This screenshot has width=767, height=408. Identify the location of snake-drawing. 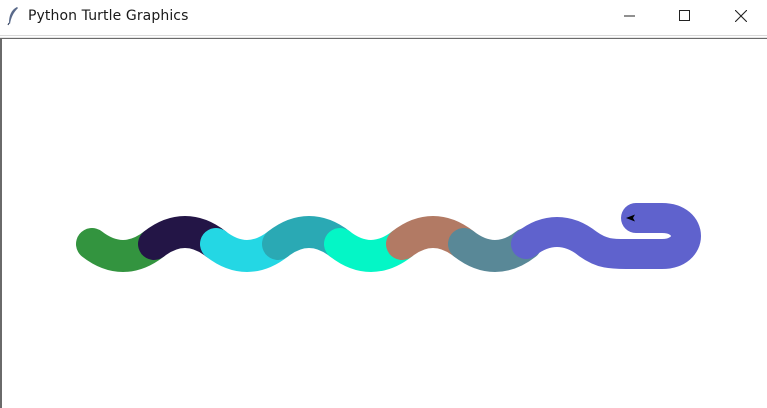
(388, 237).